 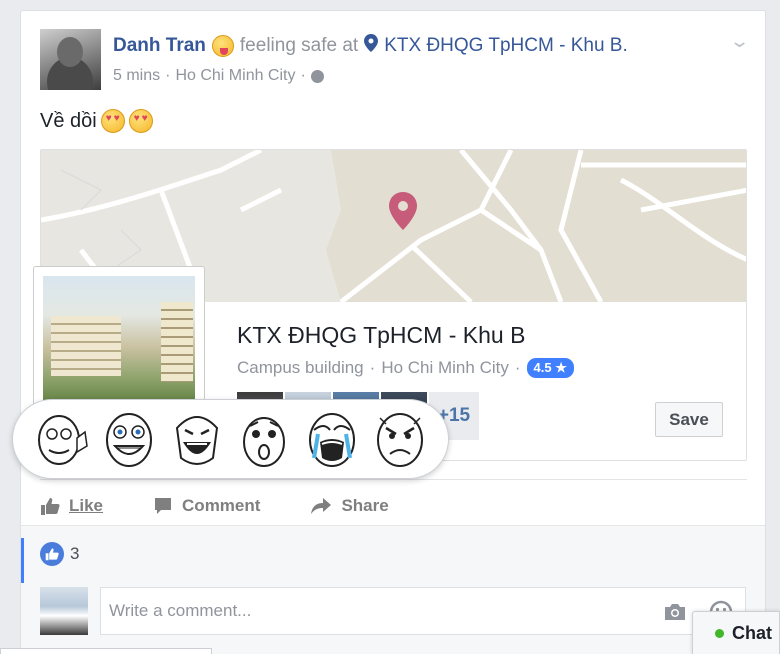 I want to click on rating-badge: 4.5 ★, so click(x=550, y=368).